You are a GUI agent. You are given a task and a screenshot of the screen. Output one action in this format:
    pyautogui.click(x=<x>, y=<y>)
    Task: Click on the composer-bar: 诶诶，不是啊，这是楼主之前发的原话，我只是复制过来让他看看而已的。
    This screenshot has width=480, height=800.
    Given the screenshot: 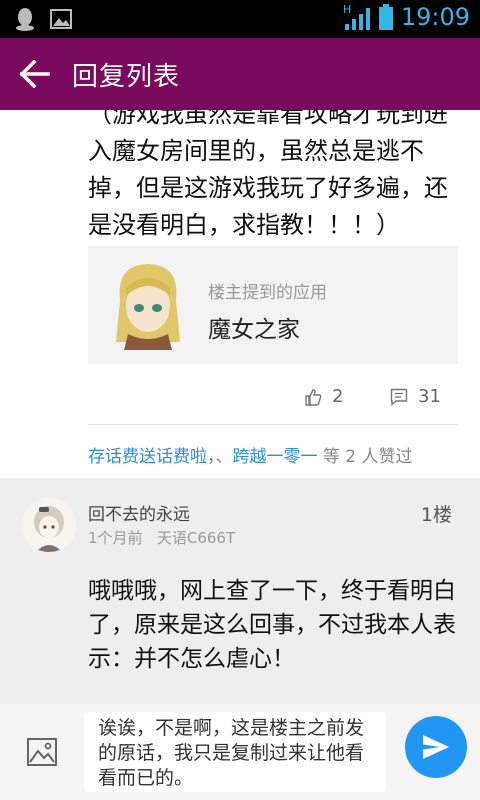 What is the action you would take?
    pyautogui.click(x=240, y=752)
    